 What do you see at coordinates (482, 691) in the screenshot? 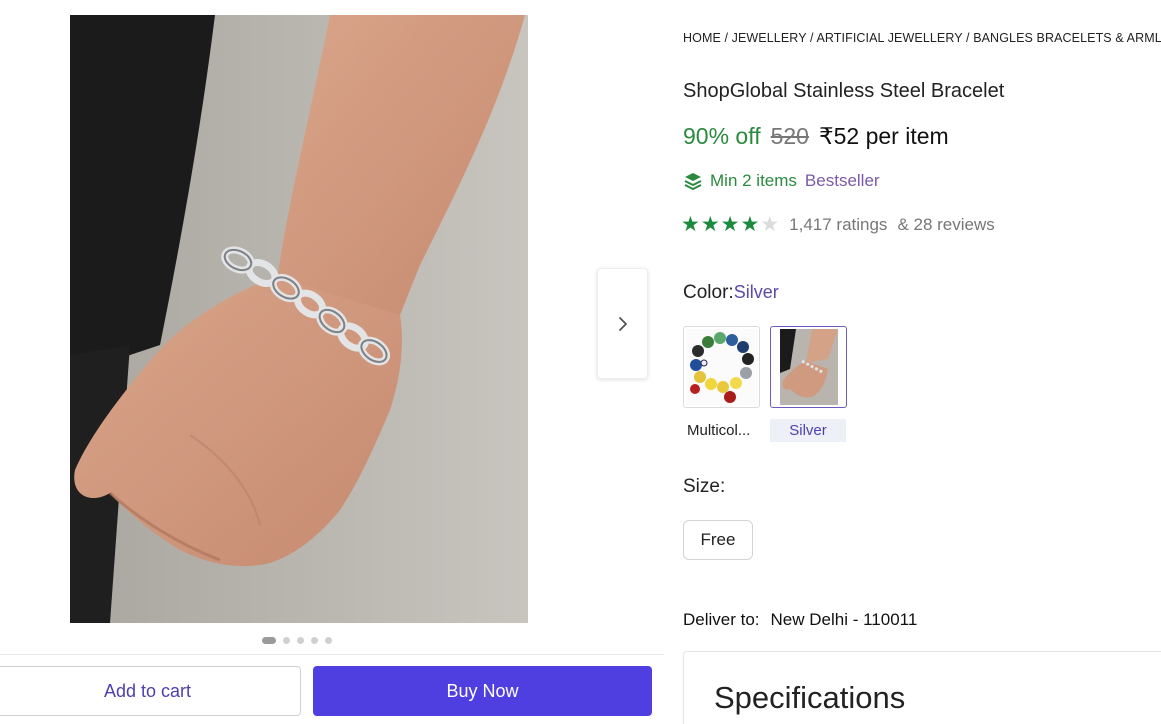
I see `buy-now-button: Buy Now` at bounding box center [482, 691].